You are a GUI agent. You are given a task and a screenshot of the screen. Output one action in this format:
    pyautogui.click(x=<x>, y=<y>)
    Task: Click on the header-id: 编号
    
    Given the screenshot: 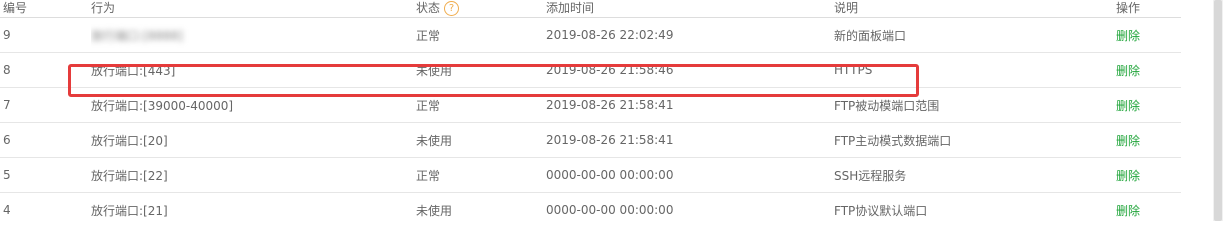 What is the action you would take?
    pyautogui.click(x=45, y=9)
    